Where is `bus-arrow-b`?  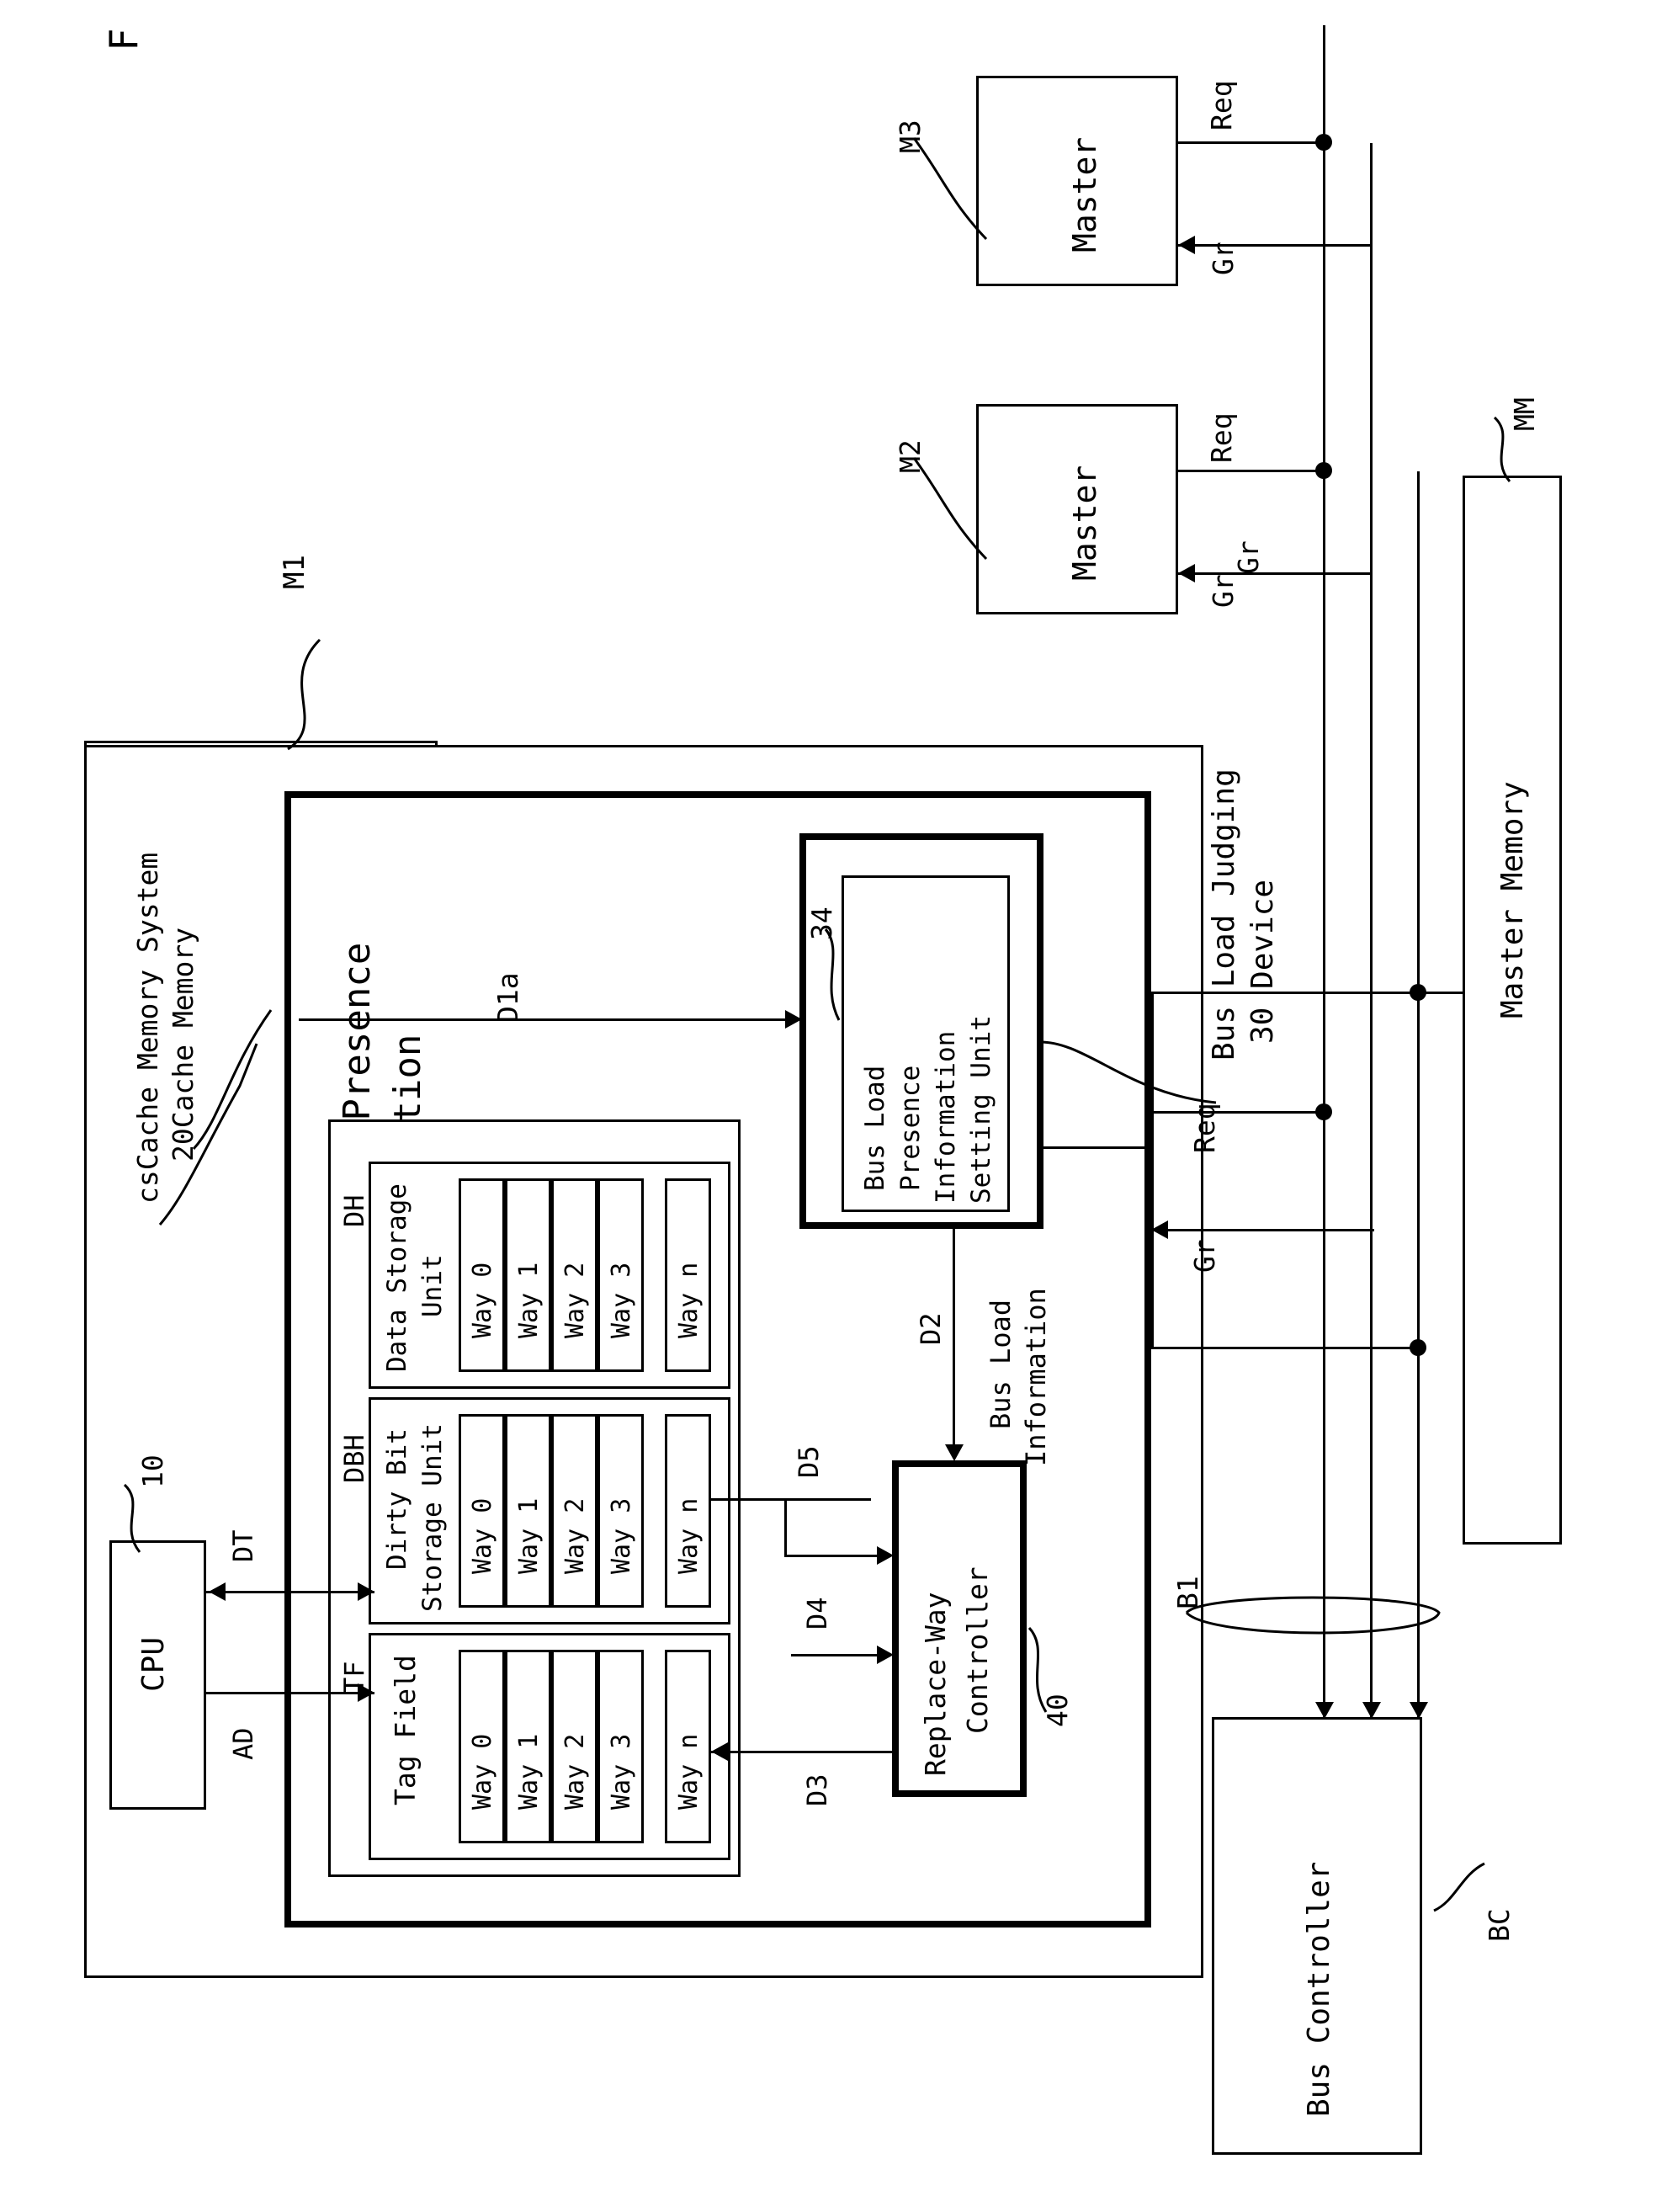
bus-arrow-b is located at coordinates (1371, 1711).